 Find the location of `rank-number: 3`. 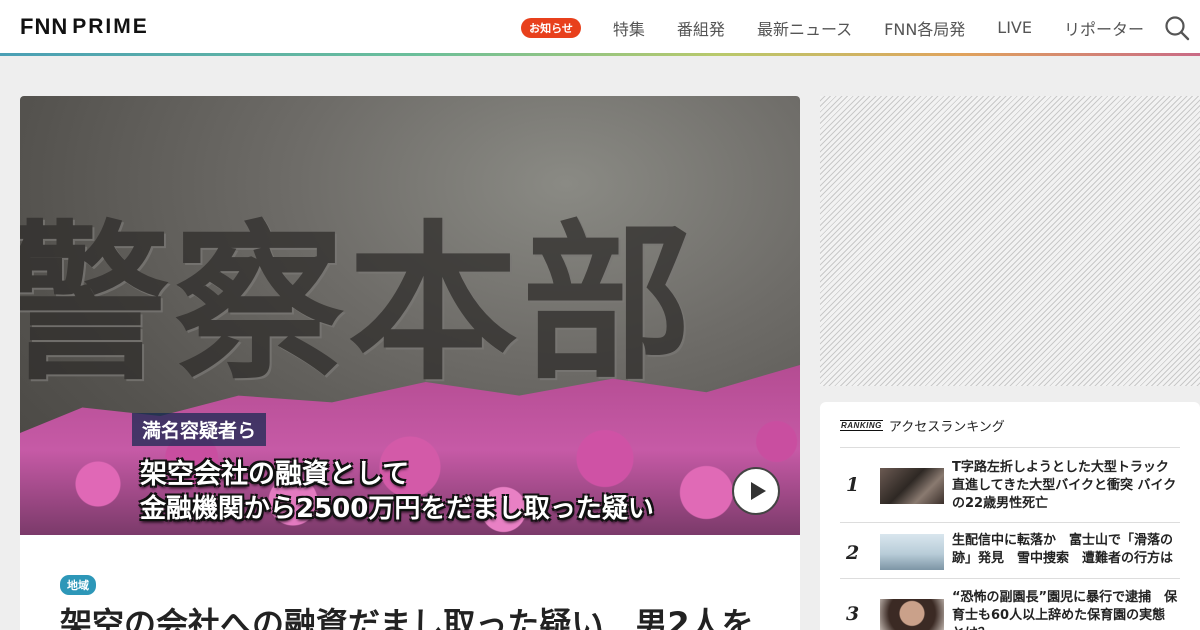

rank-number: 3 is located at coordinates (853, 614).